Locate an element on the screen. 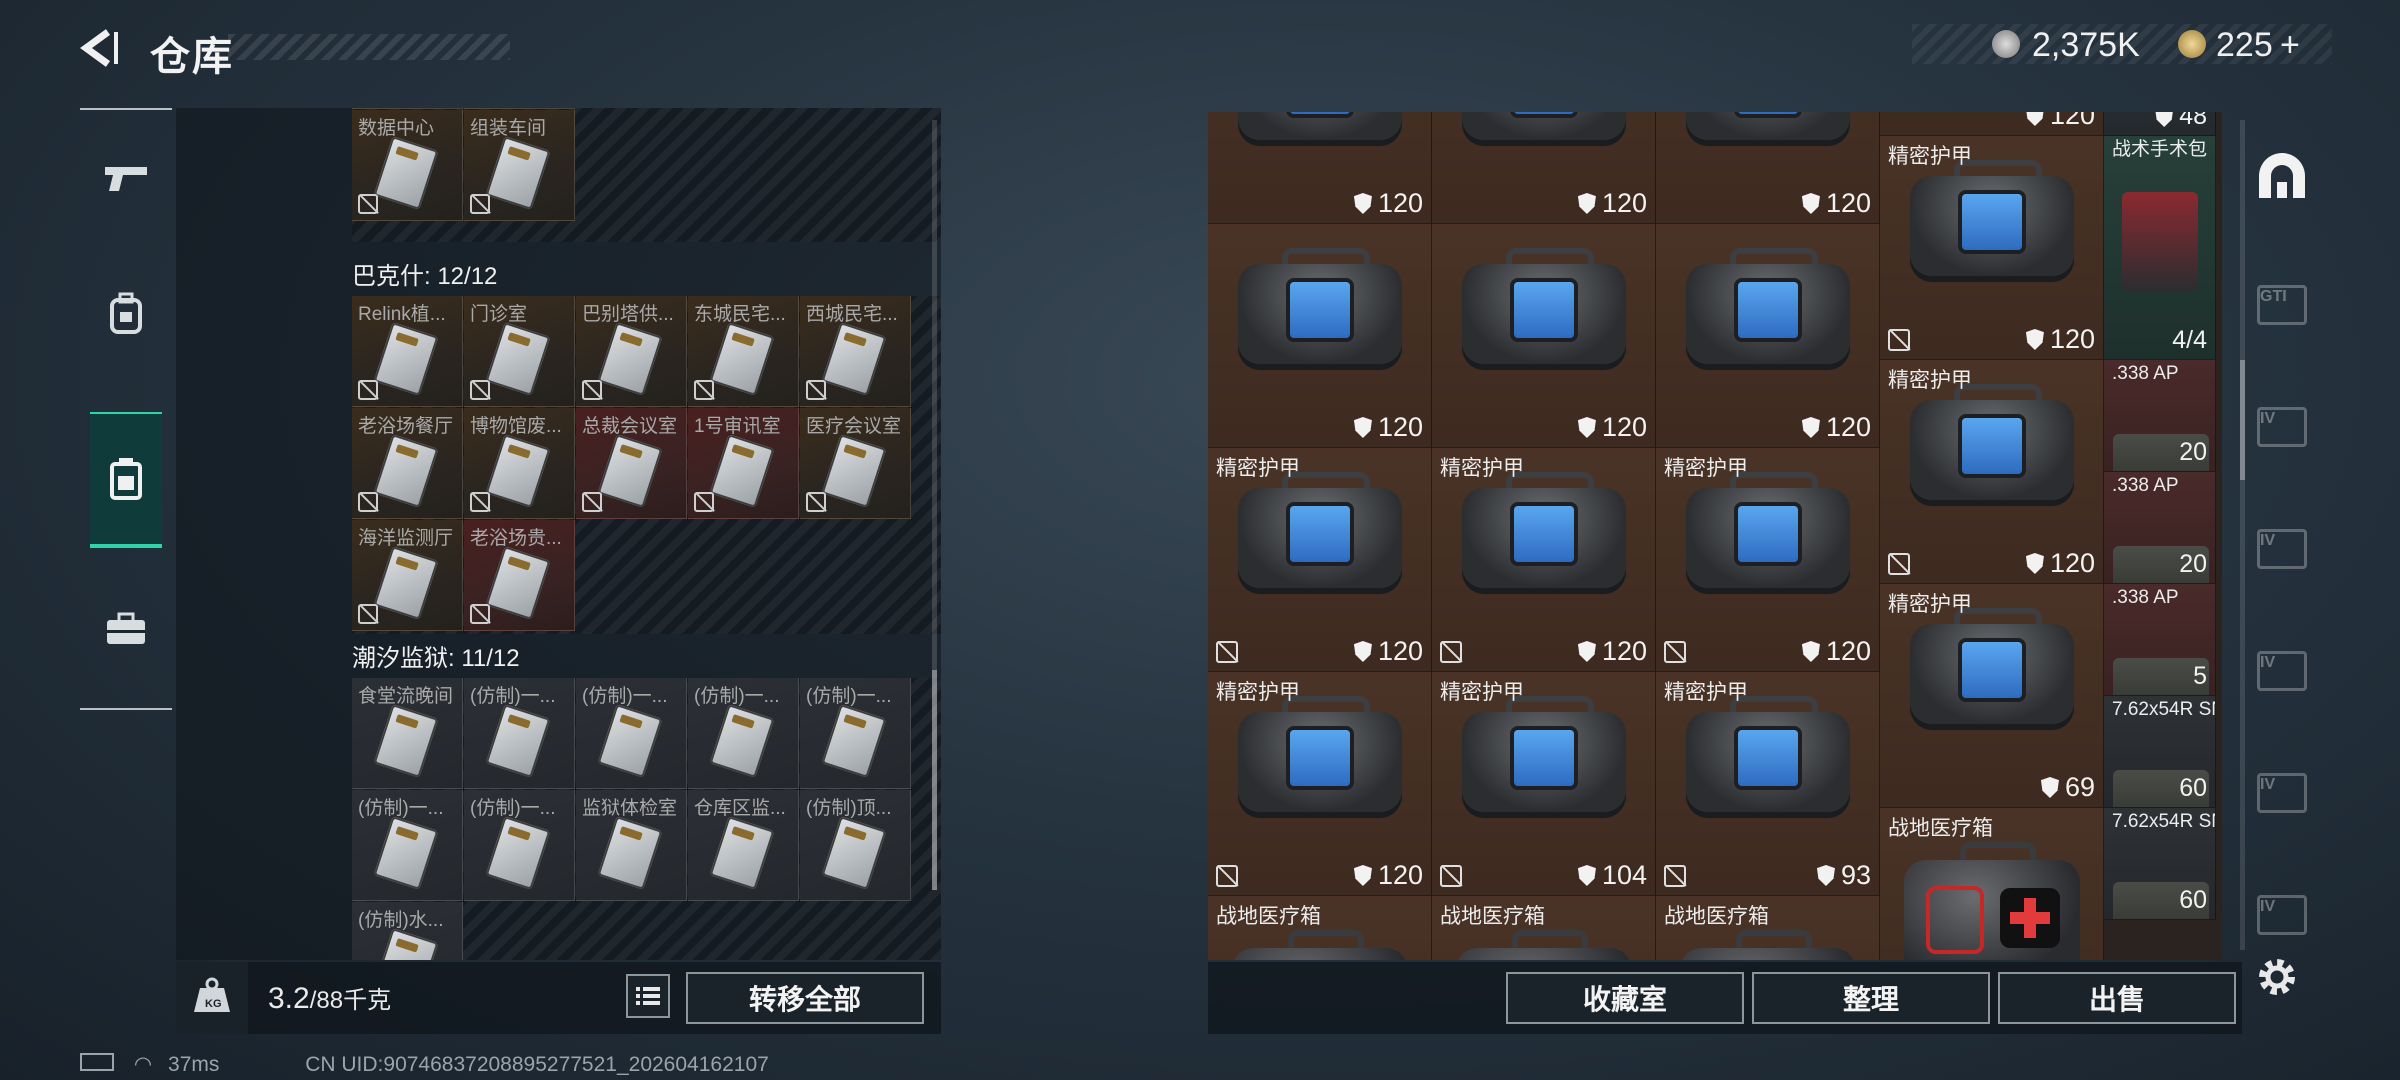 This screenshot has width=2400, height=1080. item-name: 7.62x54R SNB is located at coordinates (2163, 821).